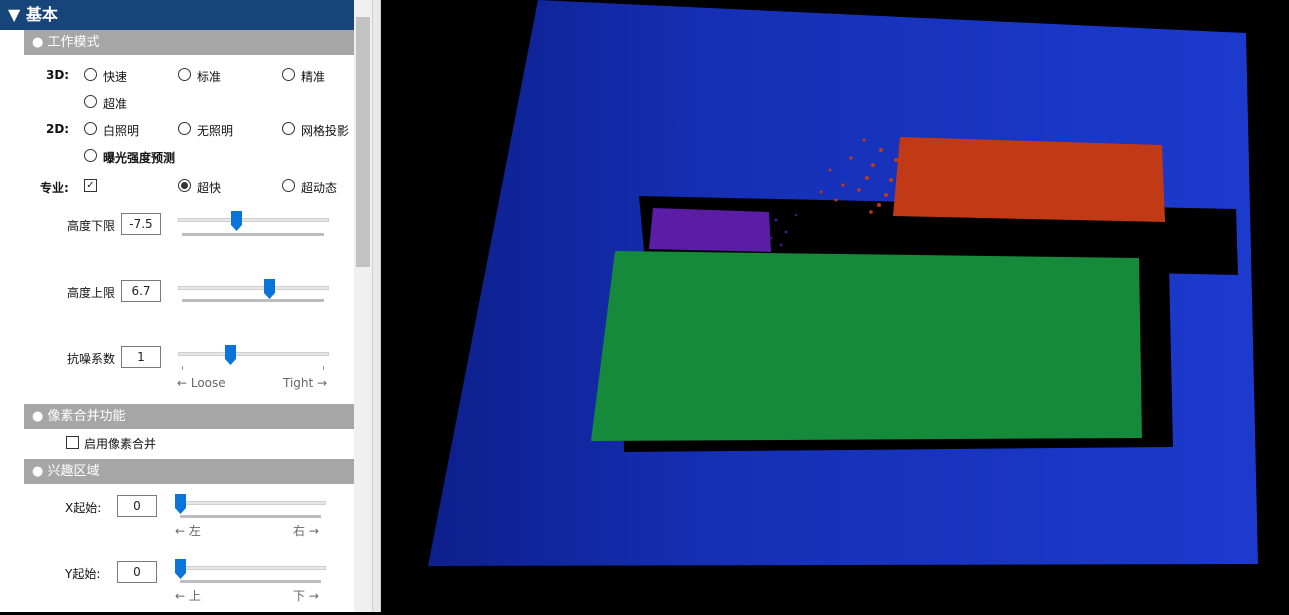 This screenshot has height=615, width=1289. Describe the element at coordinates (72, 442) in the screenshot. I see `binning-checkbox` at that location.